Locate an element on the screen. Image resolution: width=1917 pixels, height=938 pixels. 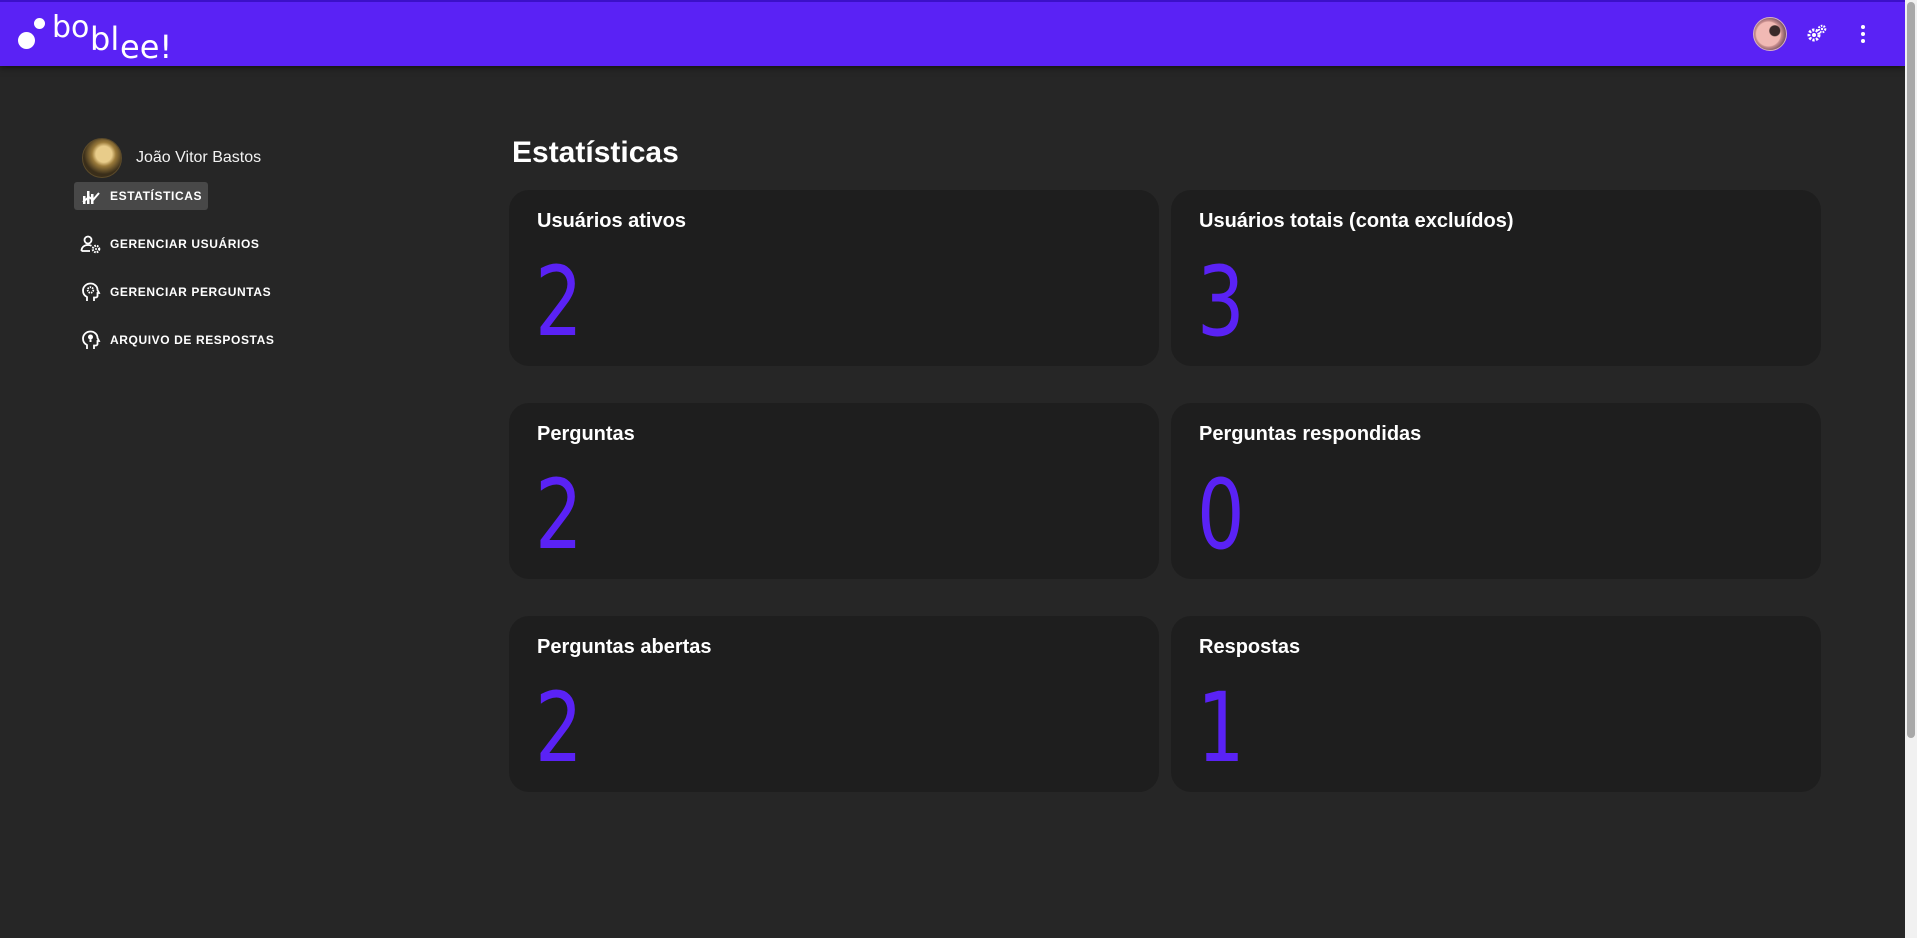
more-vert-icon is located at coordinates (1863, 34).